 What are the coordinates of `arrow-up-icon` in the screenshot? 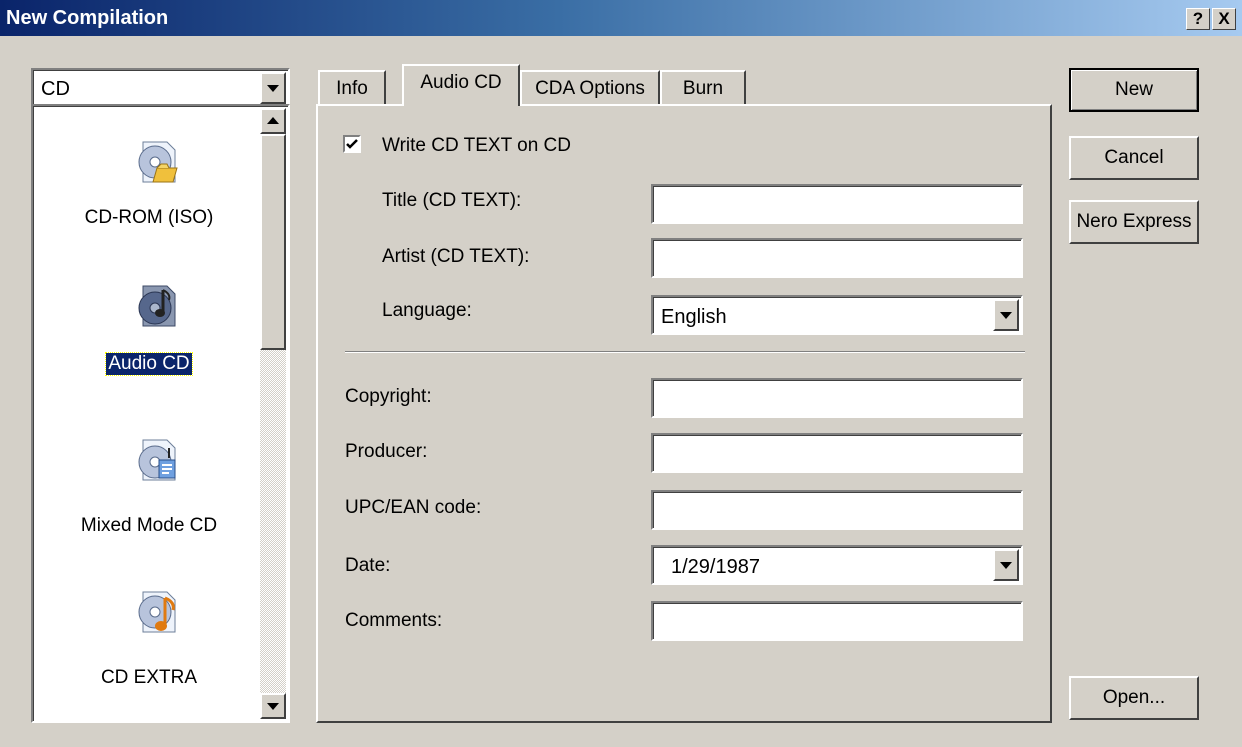 It's located at (273, 120).